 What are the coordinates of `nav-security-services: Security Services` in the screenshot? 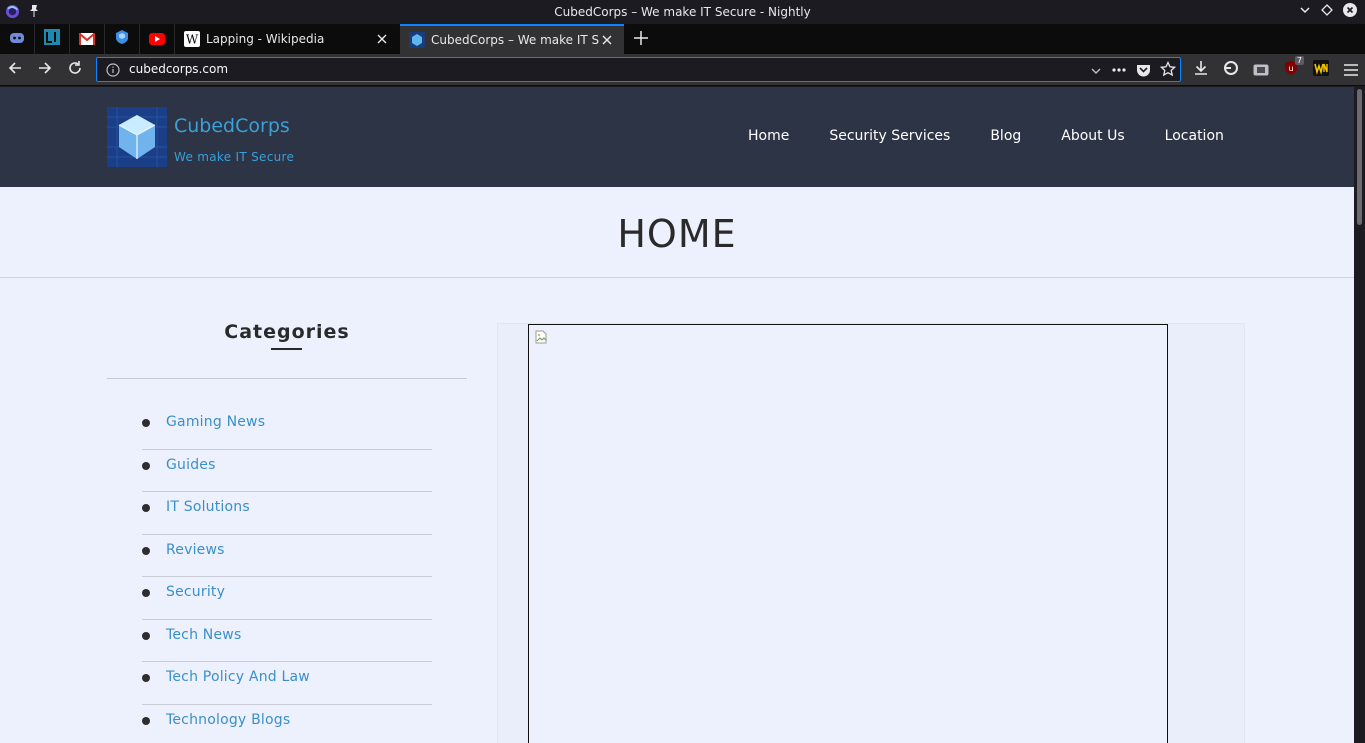 It's located at (889, 136).